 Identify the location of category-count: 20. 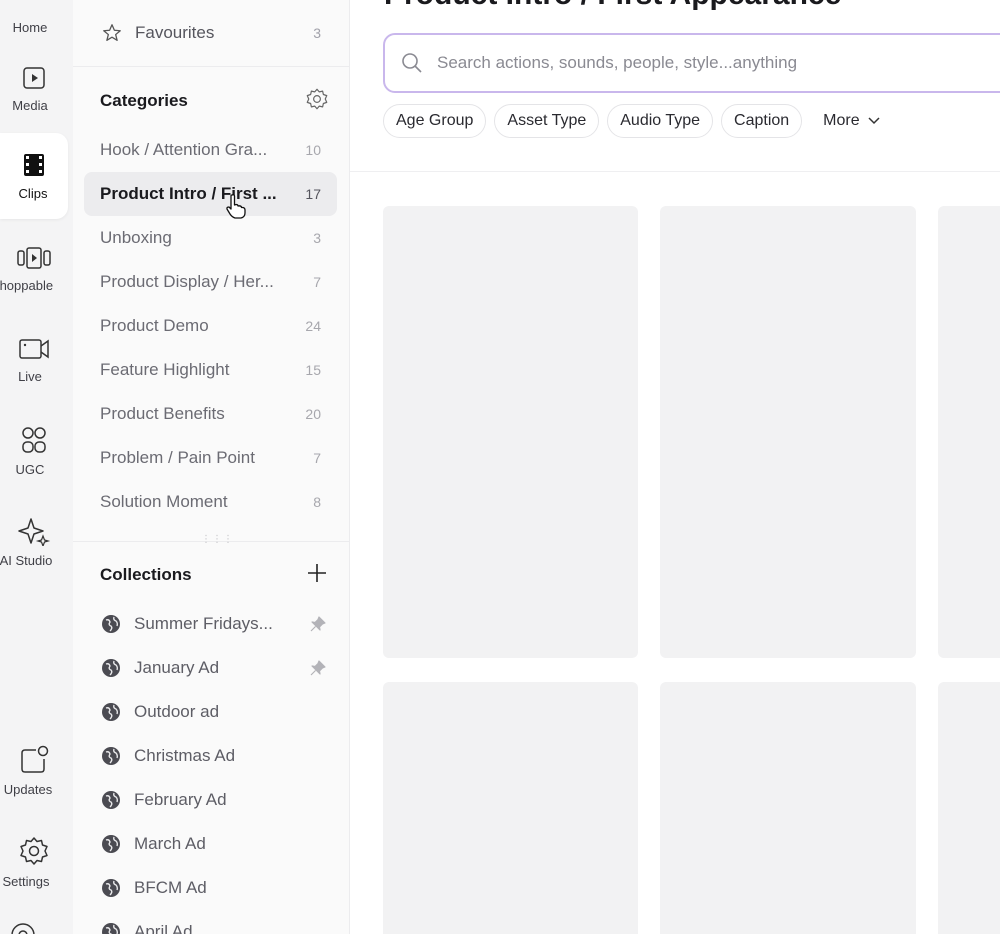
(313, 414).